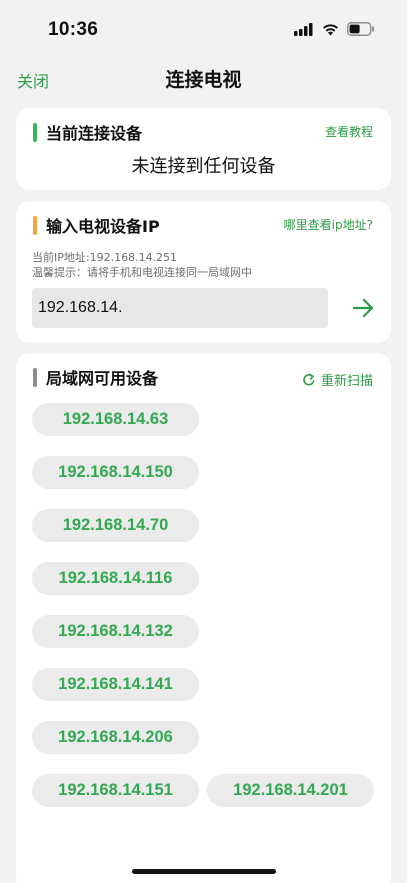  Describe the element at coordinates (204, 871) in the screenshot. I see `home-indicator` at that location.